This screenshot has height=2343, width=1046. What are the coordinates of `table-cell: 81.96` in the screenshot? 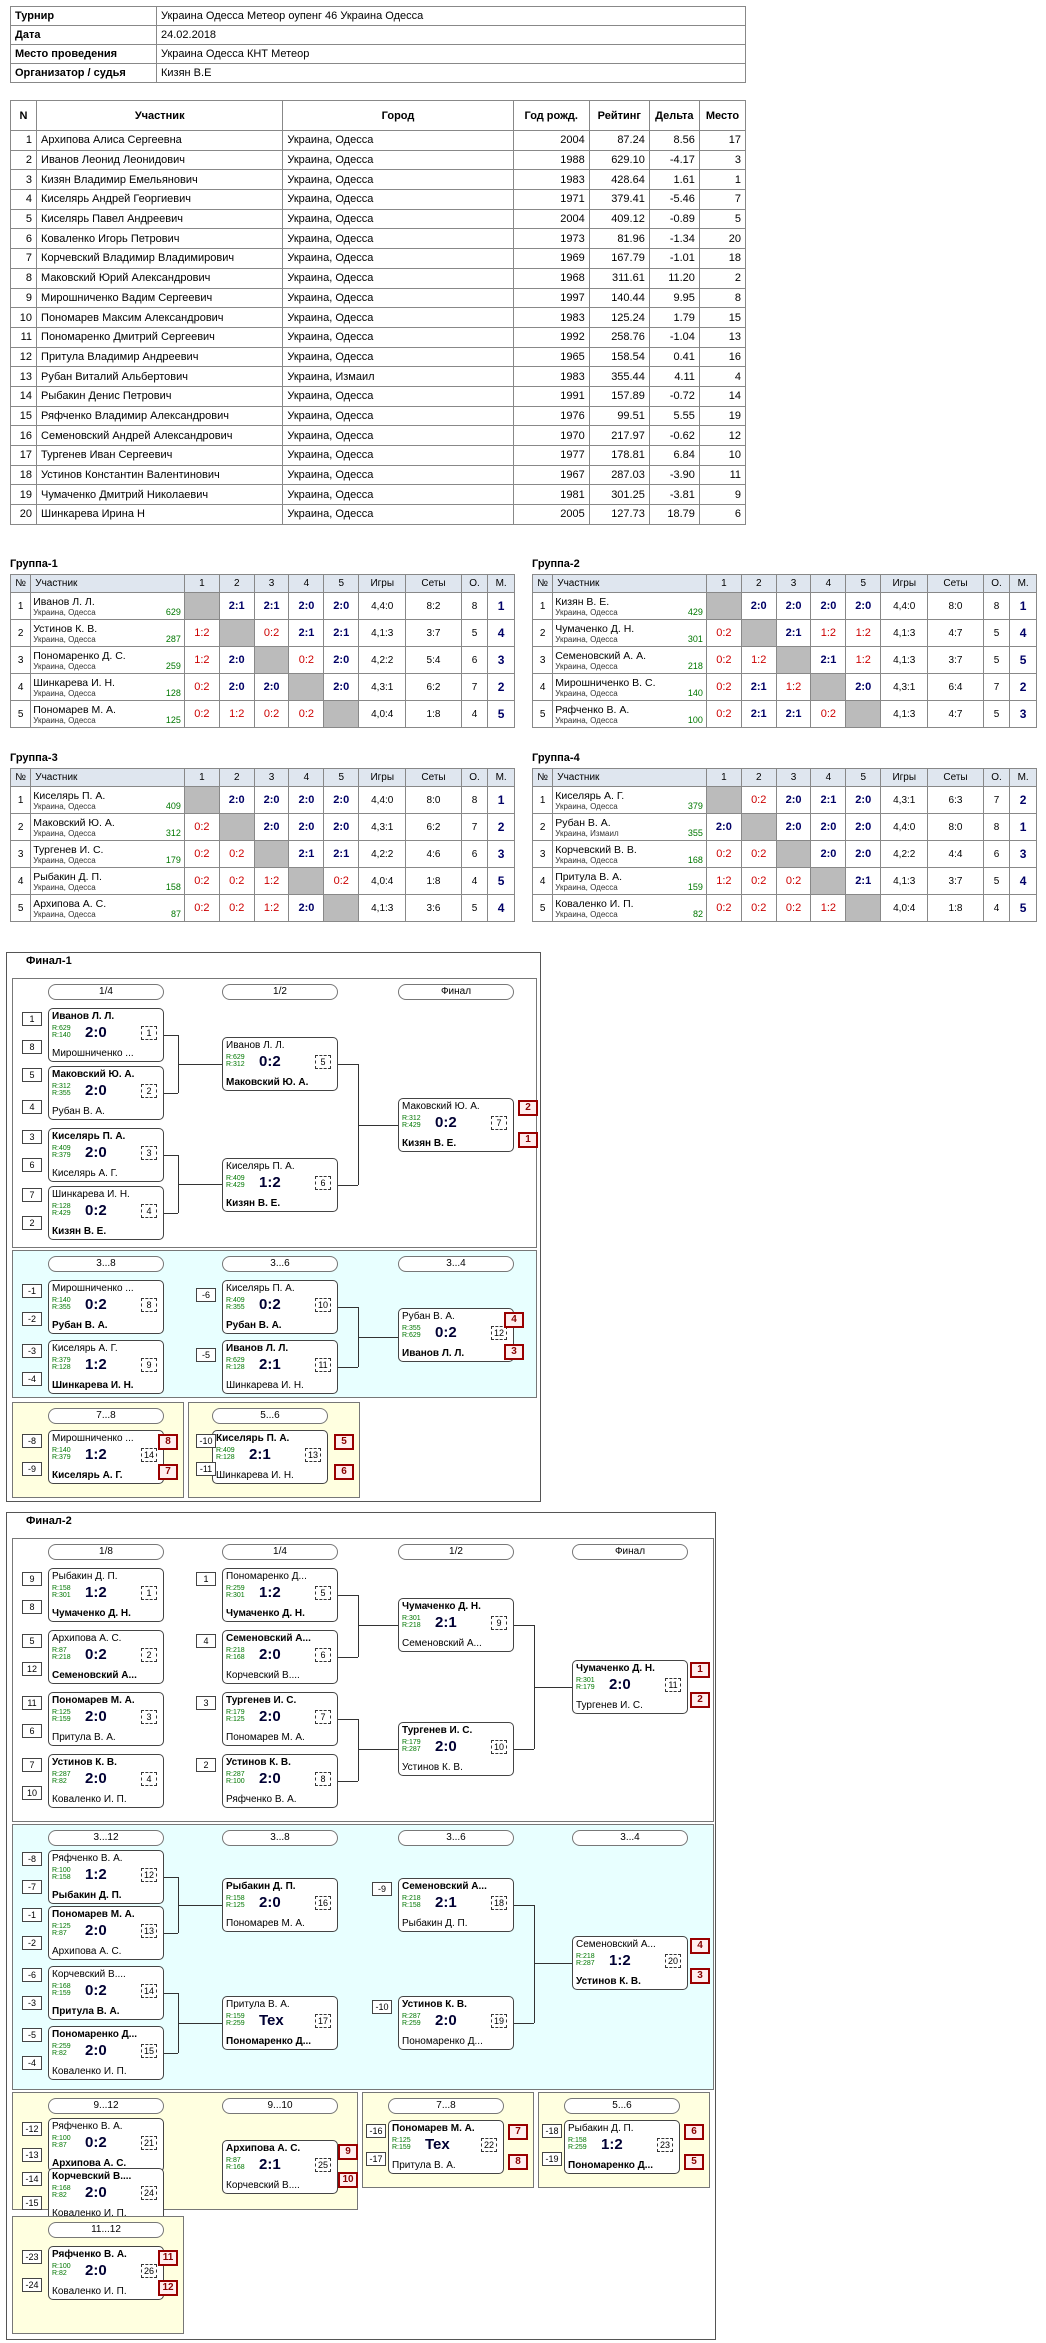 It's located at (619, 239).